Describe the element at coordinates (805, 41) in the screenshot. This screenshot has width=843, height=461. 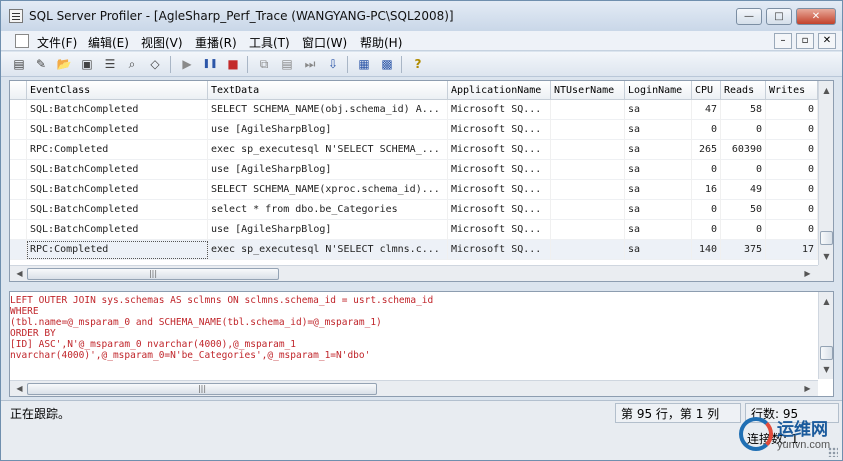
I see `mdi-restore-button: ▫` at that location.